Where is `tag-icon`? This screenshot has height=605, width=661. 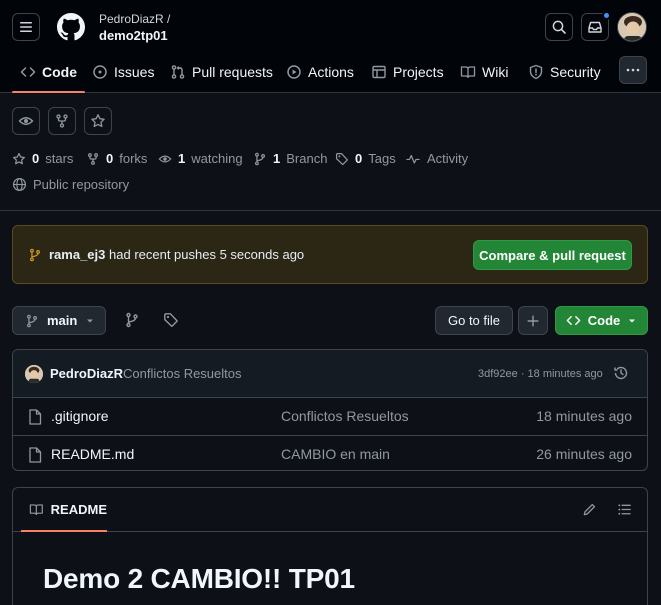
tag-icon is located at coordinates (342, 158).